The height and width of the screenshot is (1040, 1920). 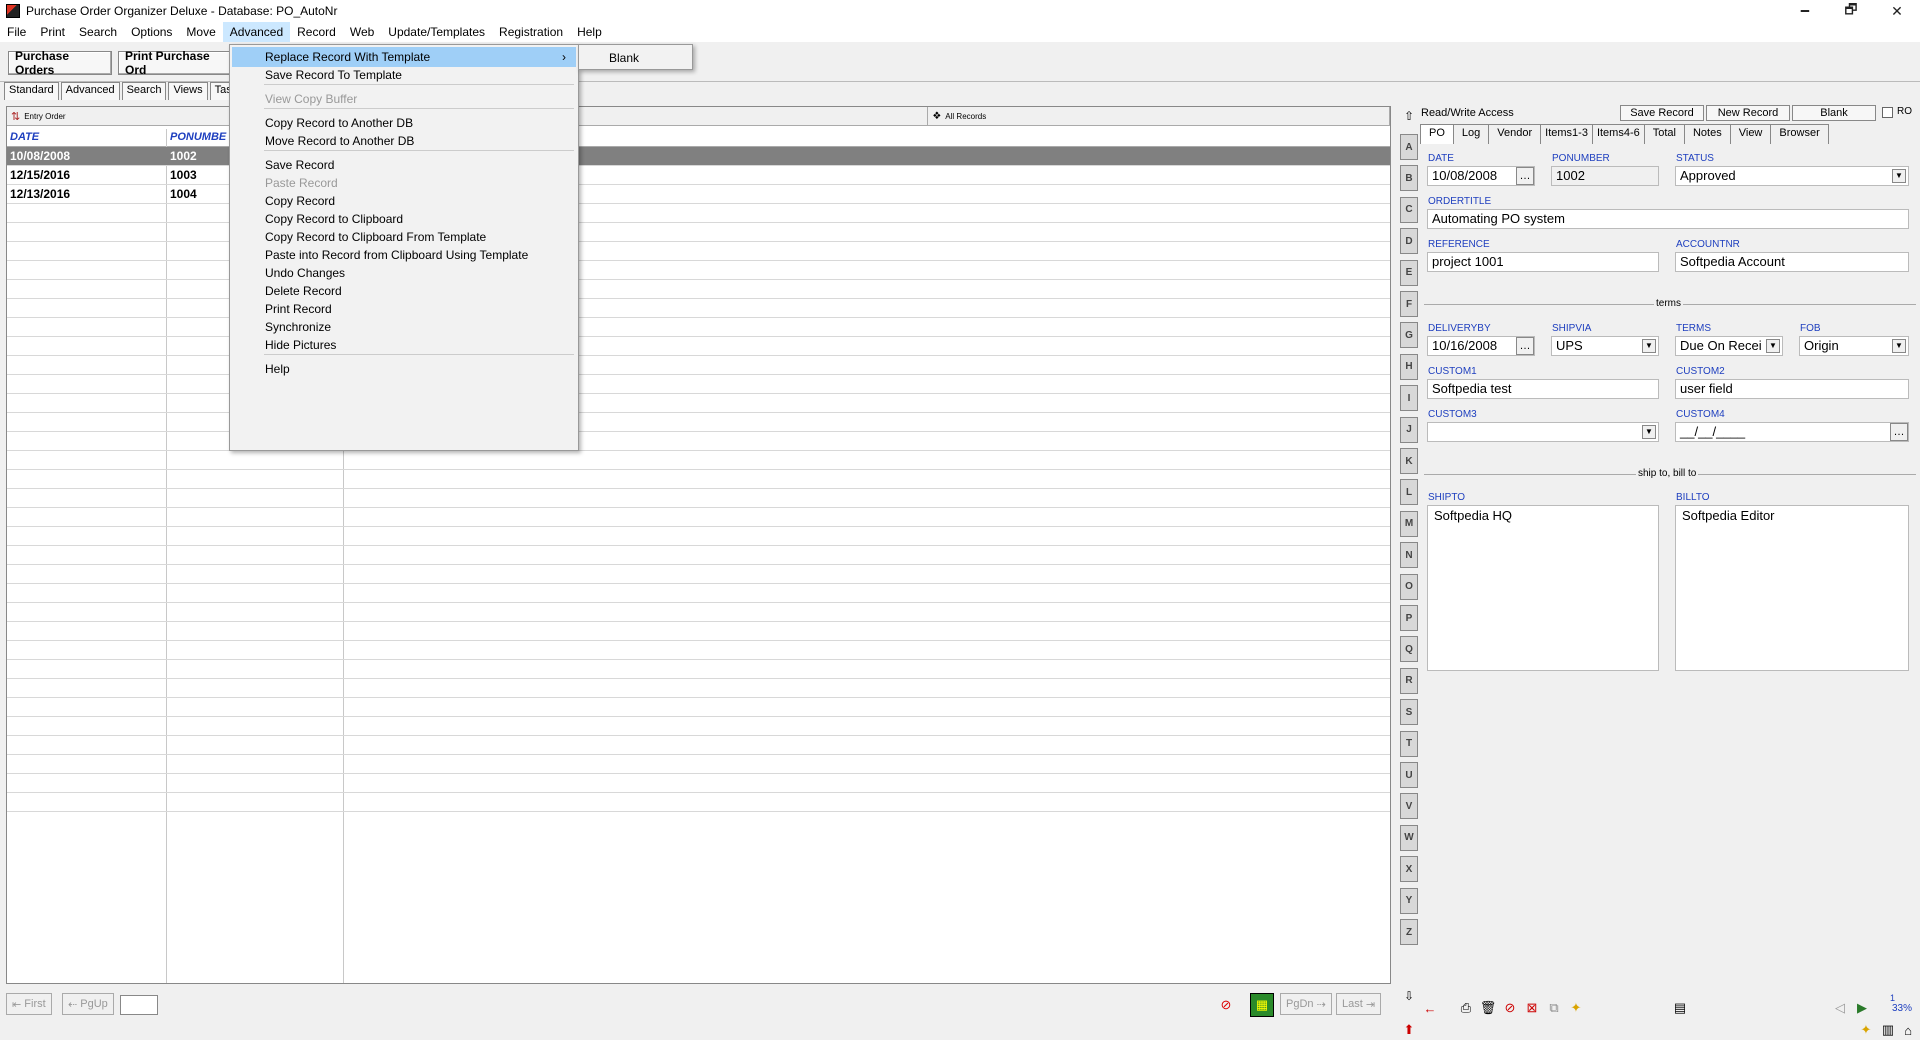 I want to click on menu-item-synchronize: Synchronize, so click(x=404, y=327).